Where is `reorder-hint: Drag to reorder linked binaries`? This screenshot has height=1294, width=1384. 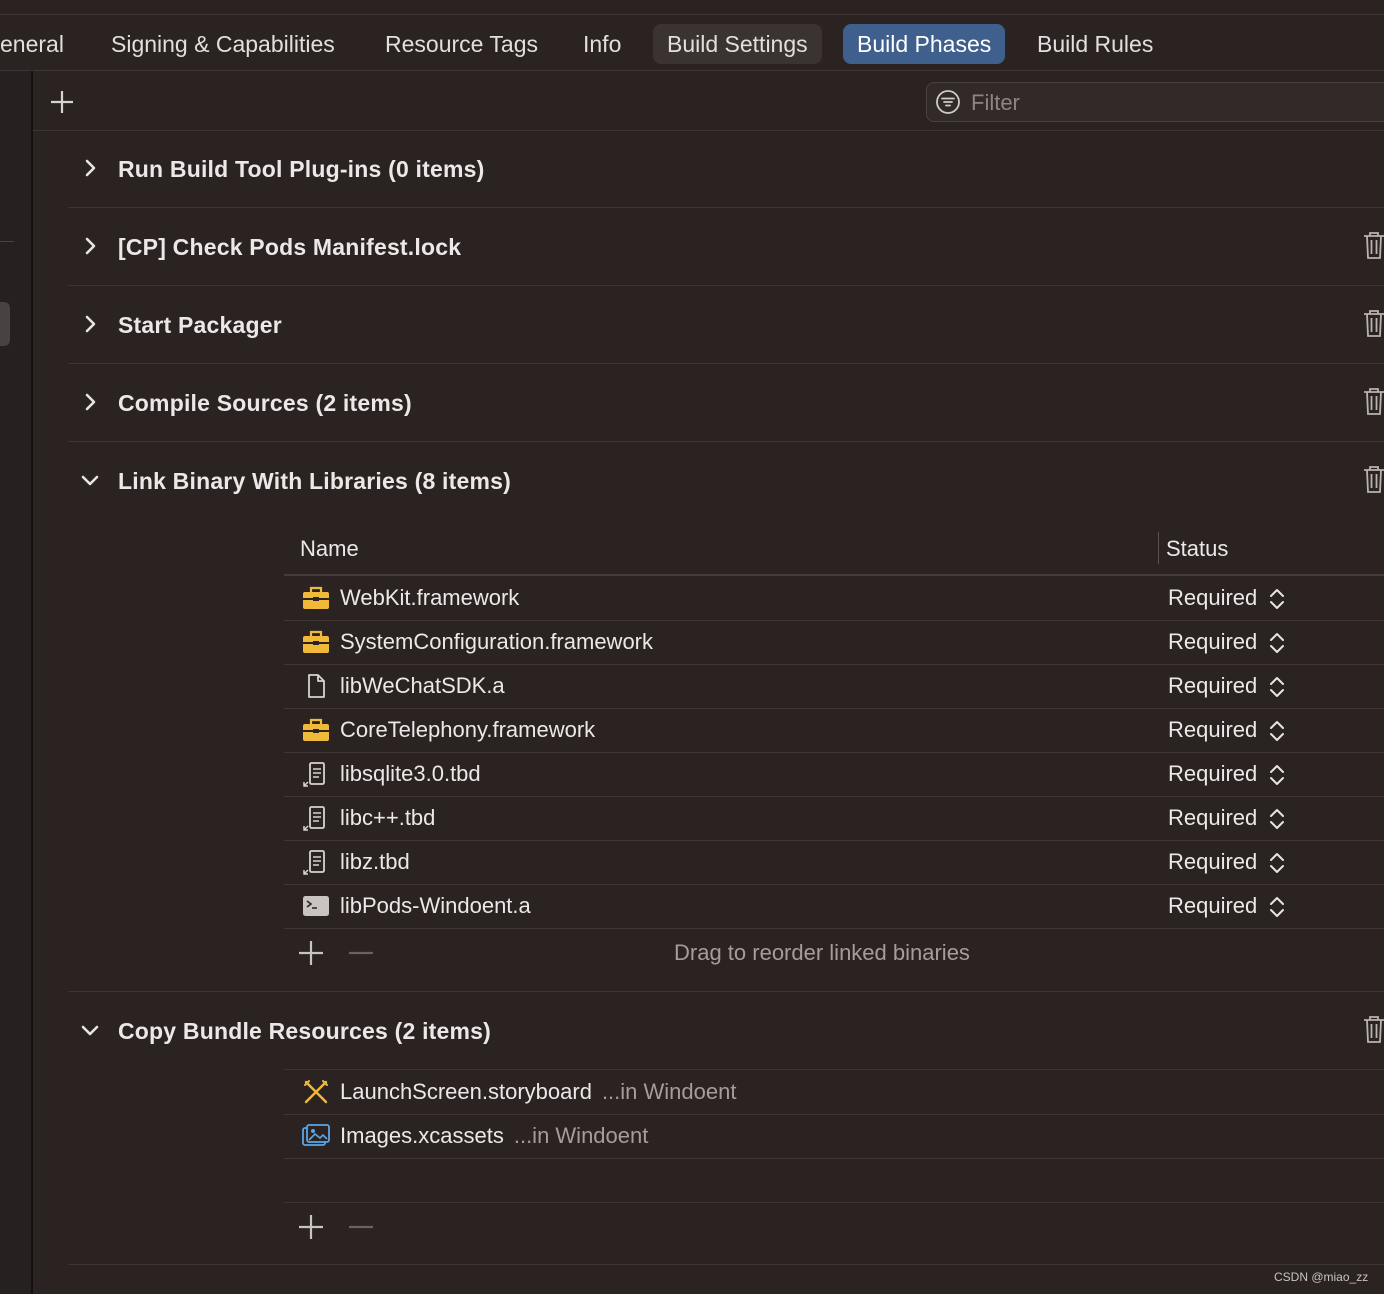 reorder-hint: Drag to reorder linked binaries is located at coordinates (822, 952).